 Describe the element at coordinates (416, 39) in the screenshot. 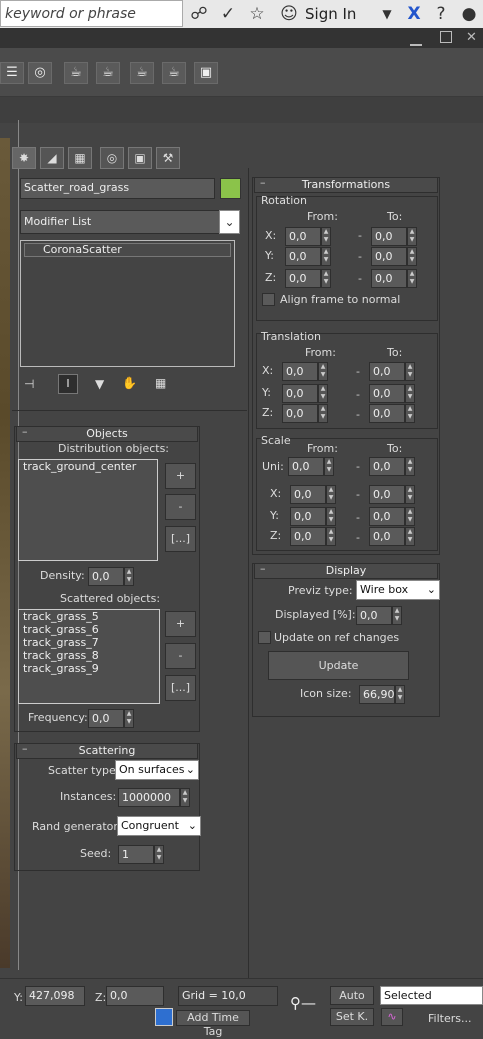

I see `minimize-icon` at that location.